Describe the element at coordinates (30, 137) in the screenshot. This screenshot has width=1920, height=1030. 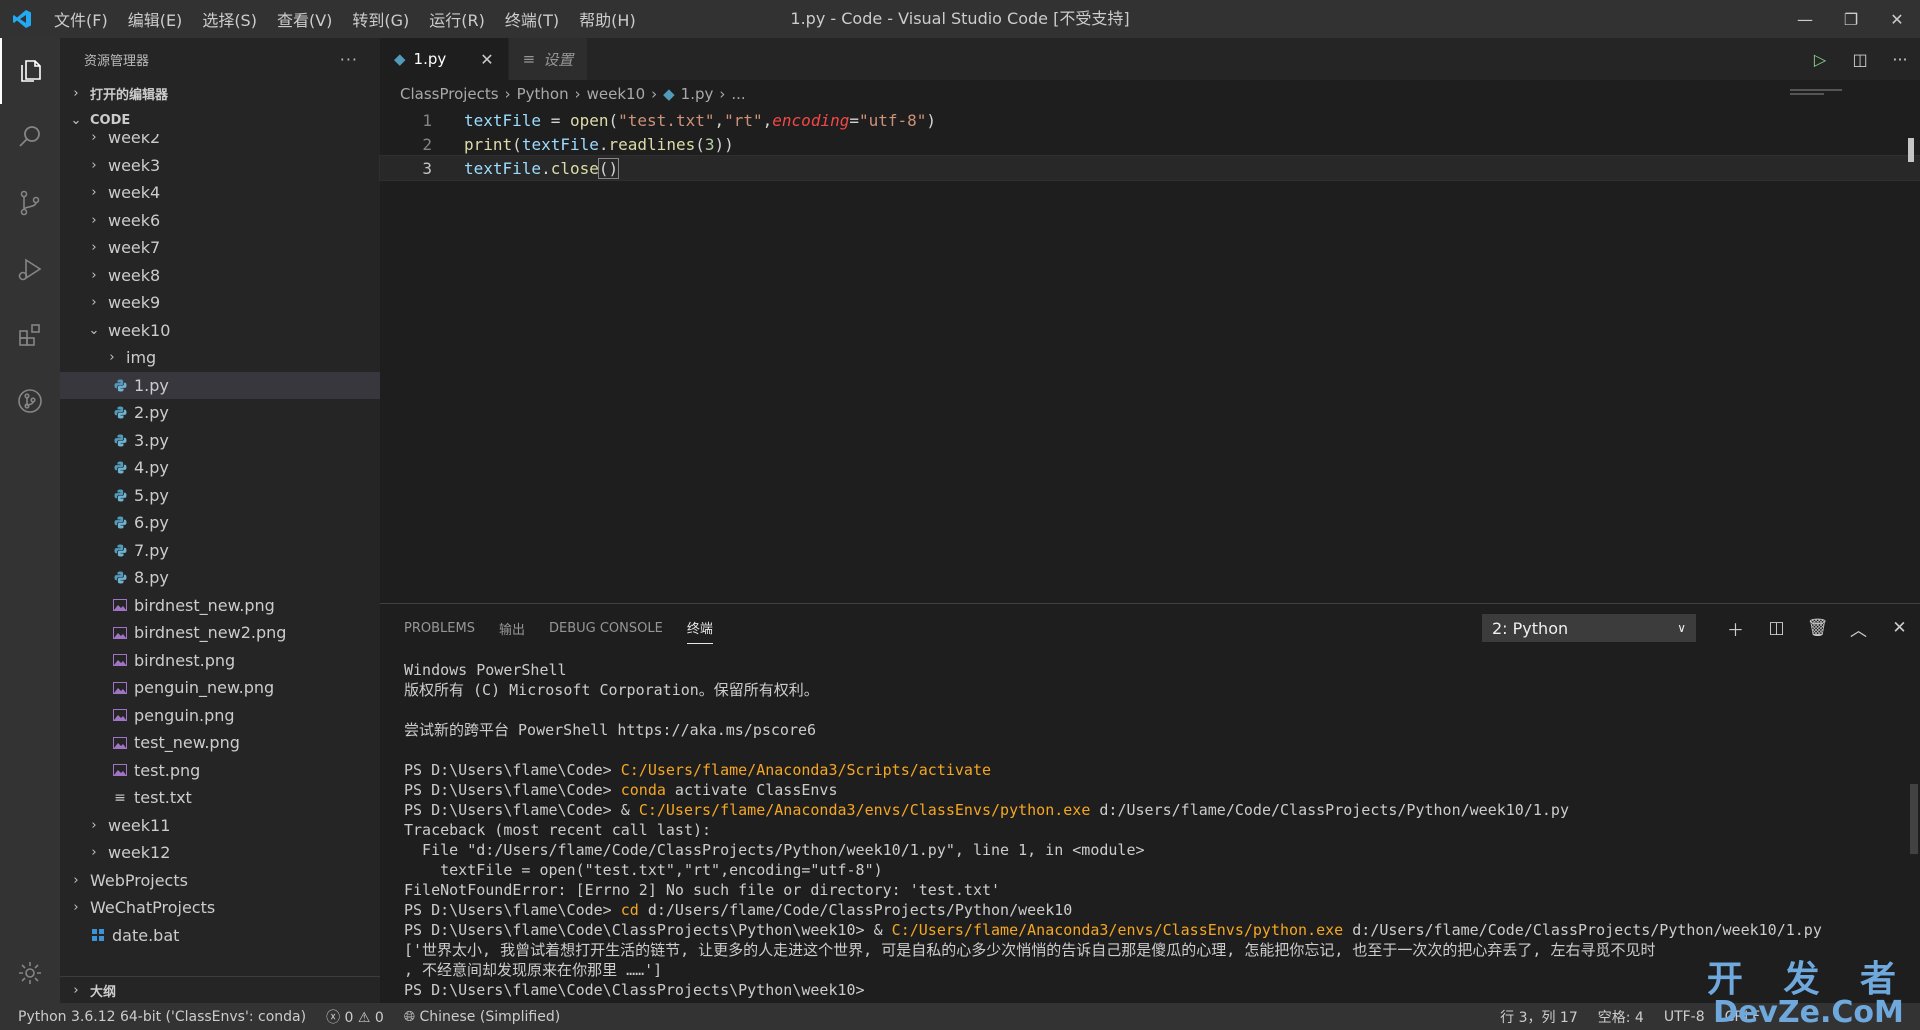
I see `search-icon` at that location.